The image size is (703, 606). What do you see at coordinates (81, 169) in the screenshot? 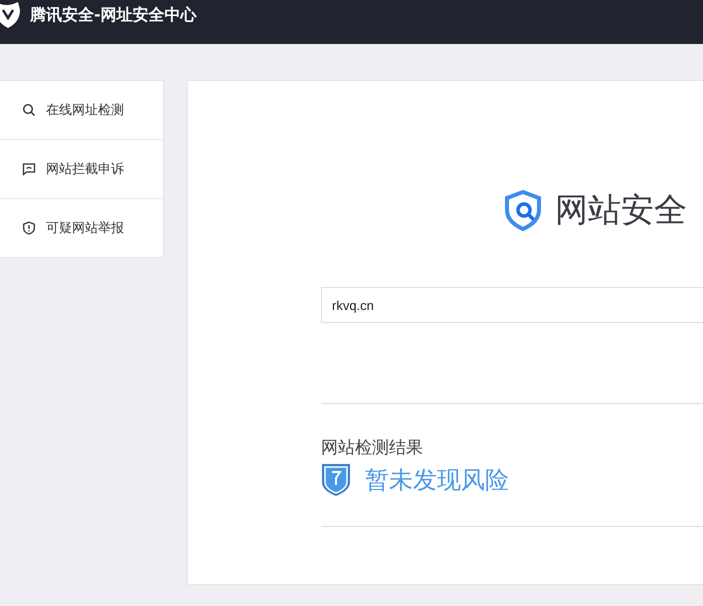
I see `sidebar-item: 网站拦截申诉` at bounding box center [81, 169].